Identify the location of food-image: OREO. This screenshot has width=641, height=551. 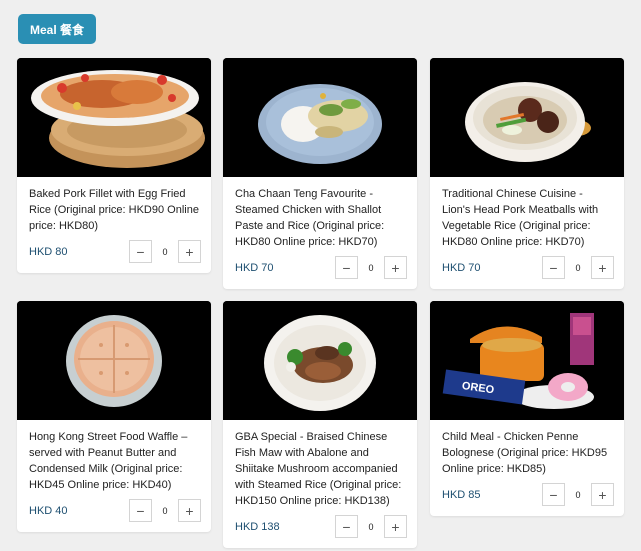
(527, 360).